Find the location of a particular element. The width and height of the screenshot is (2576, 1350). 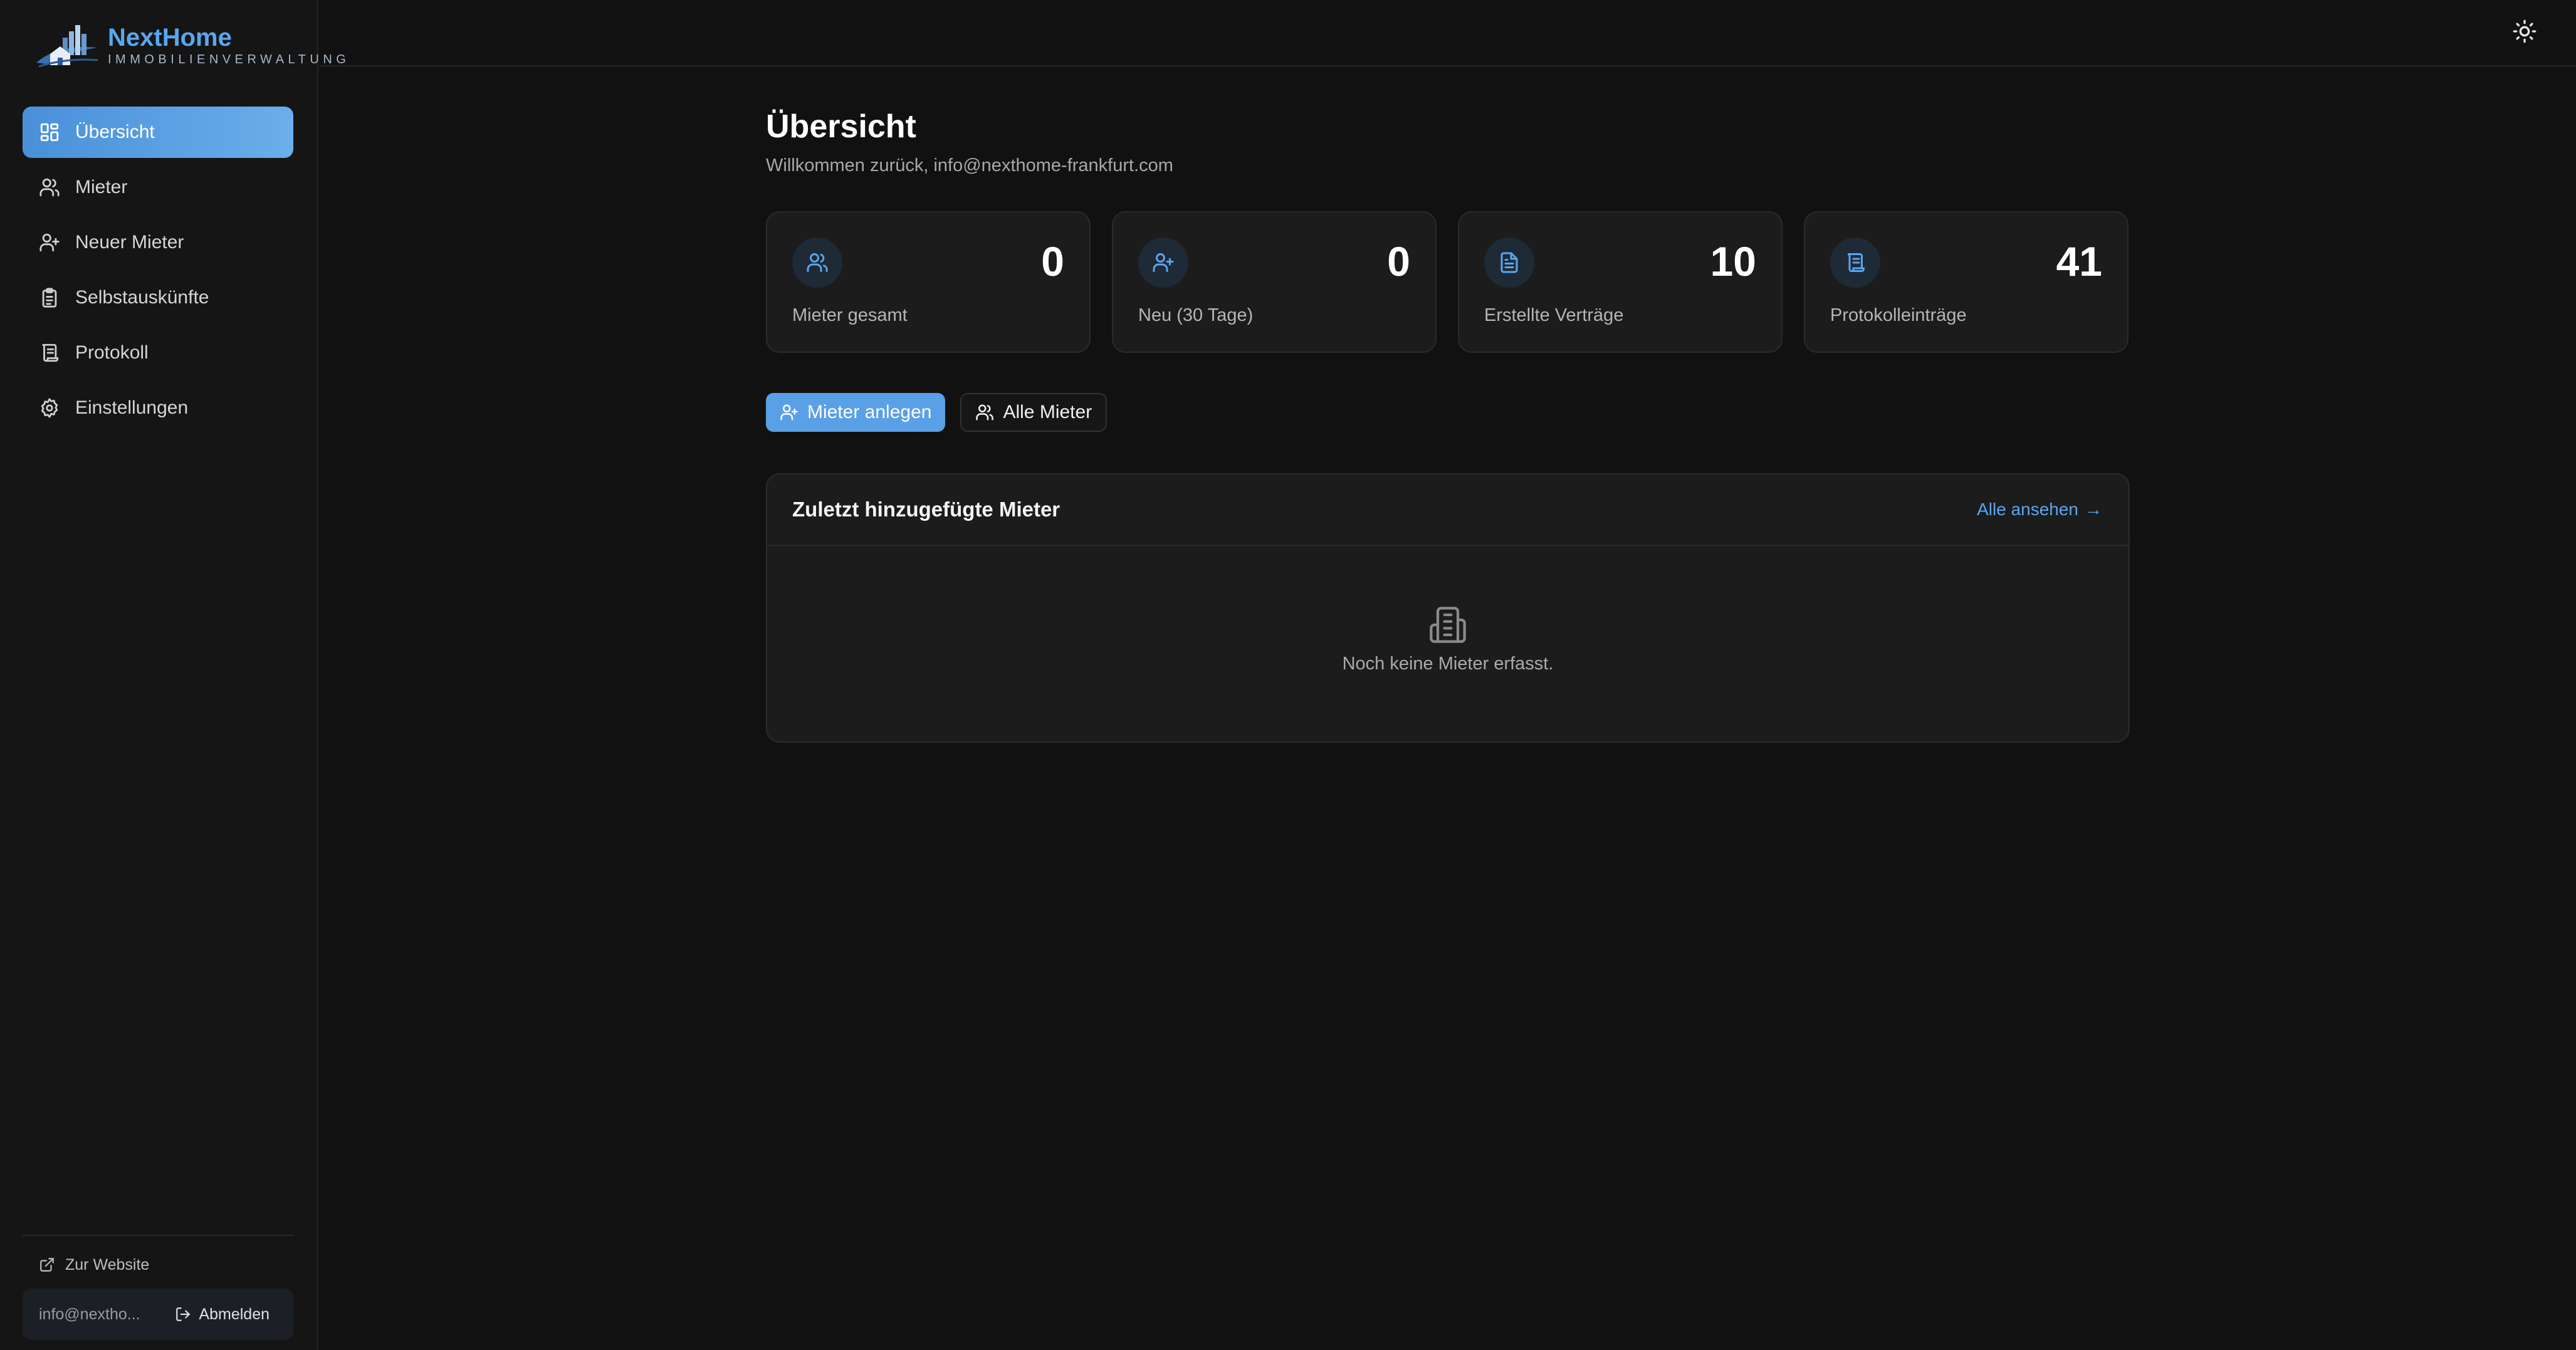

sun-icon is located at coordinates (2525, 31).